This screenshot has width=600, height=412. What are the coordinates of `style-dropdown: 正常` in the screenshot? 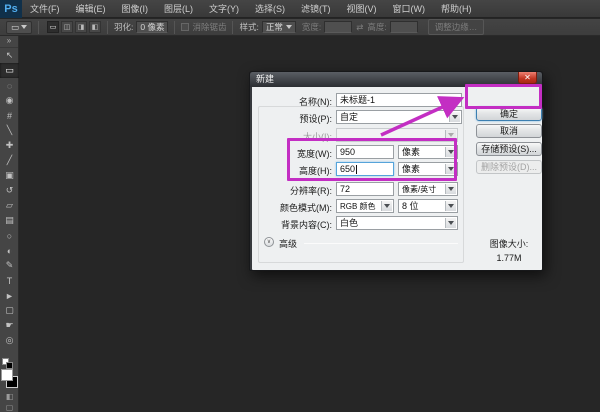 It's located at (278, 27).